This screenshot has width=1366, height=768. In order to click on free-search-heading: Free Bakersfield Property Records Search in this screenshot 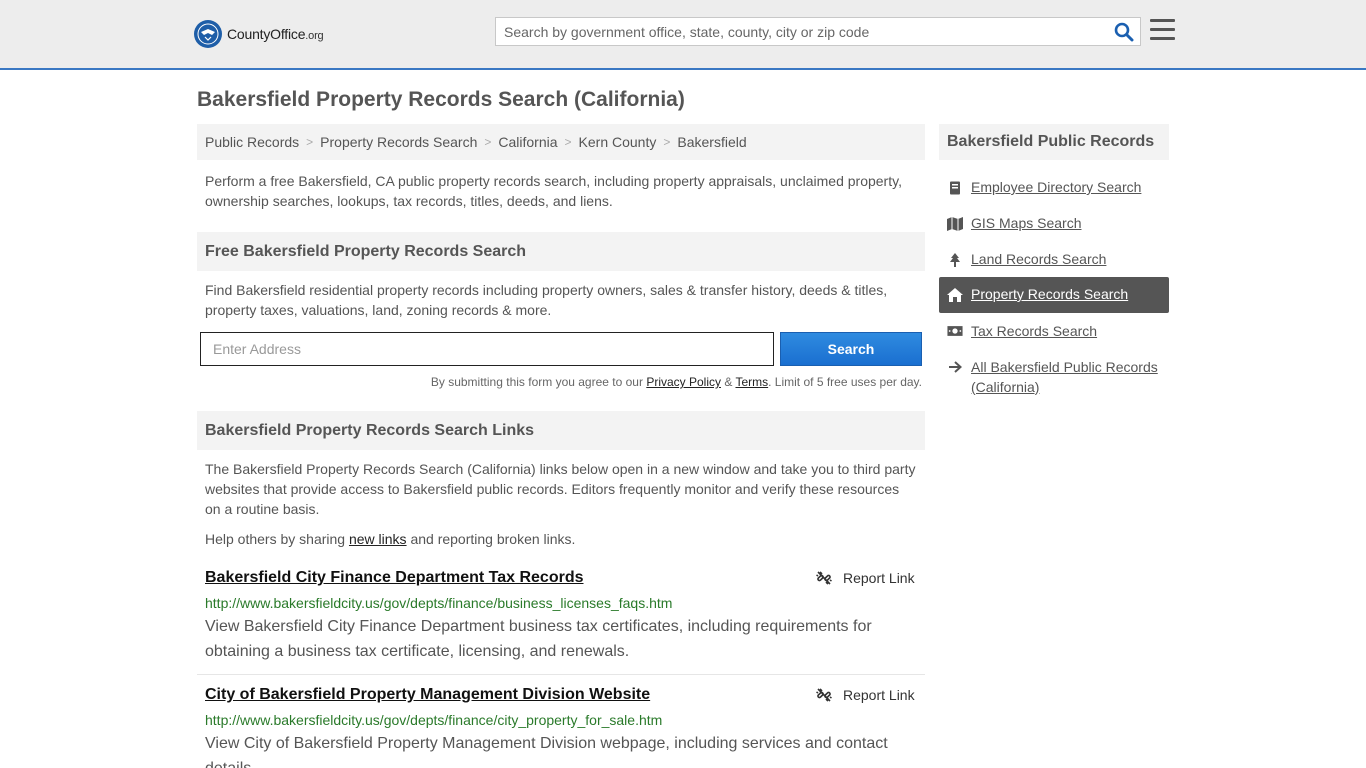, I will do `click(561, 251)`.